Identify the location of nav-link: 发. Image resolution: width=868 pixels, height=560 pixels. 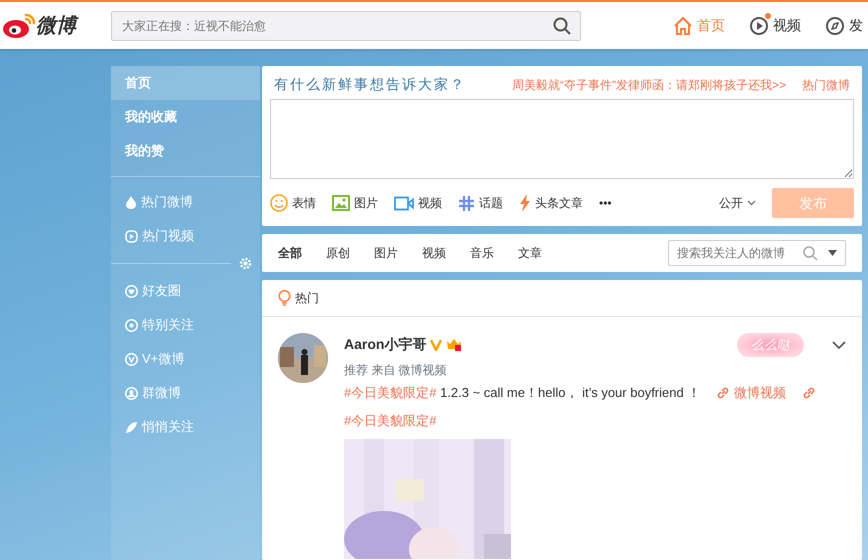
(844, 25).